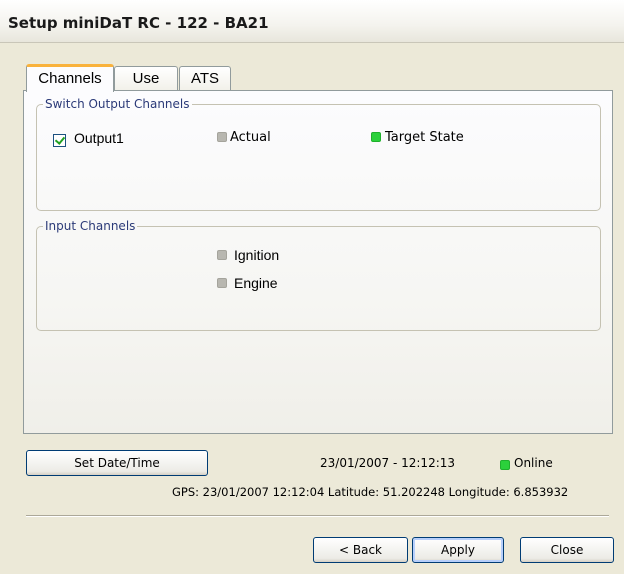 The height and width of the screenshot is (574, 624). I want to click on tab-ats: ATS, so click(205, 78).